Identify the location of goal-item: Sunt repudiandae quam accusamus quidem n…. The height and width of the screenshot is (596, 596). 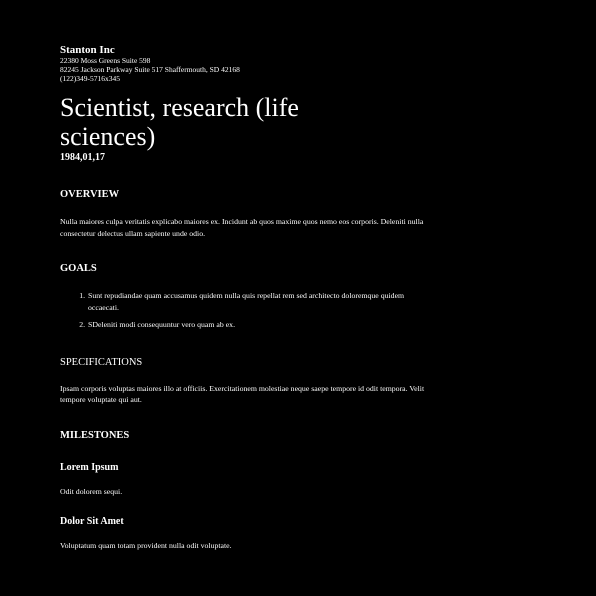
(258, 301).